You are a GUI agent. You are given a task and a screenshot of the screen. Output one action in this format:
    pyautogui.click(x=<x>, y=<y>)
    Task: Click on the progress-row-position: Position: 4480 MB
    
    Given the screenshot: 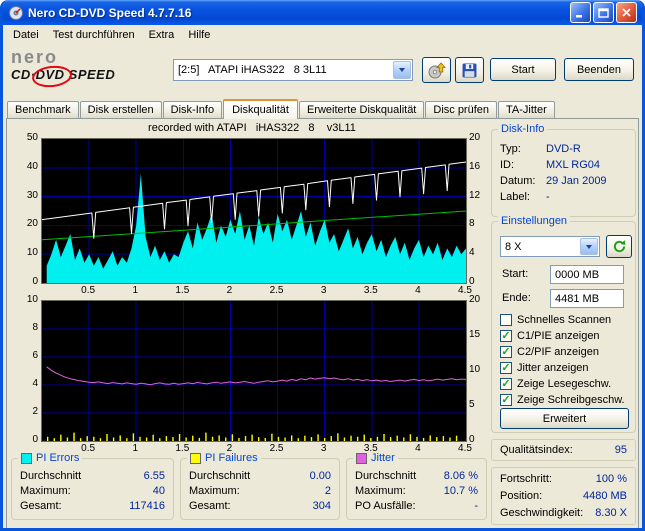 What is the action you would take?
    pyautogui.click(x=563, y=496)
    